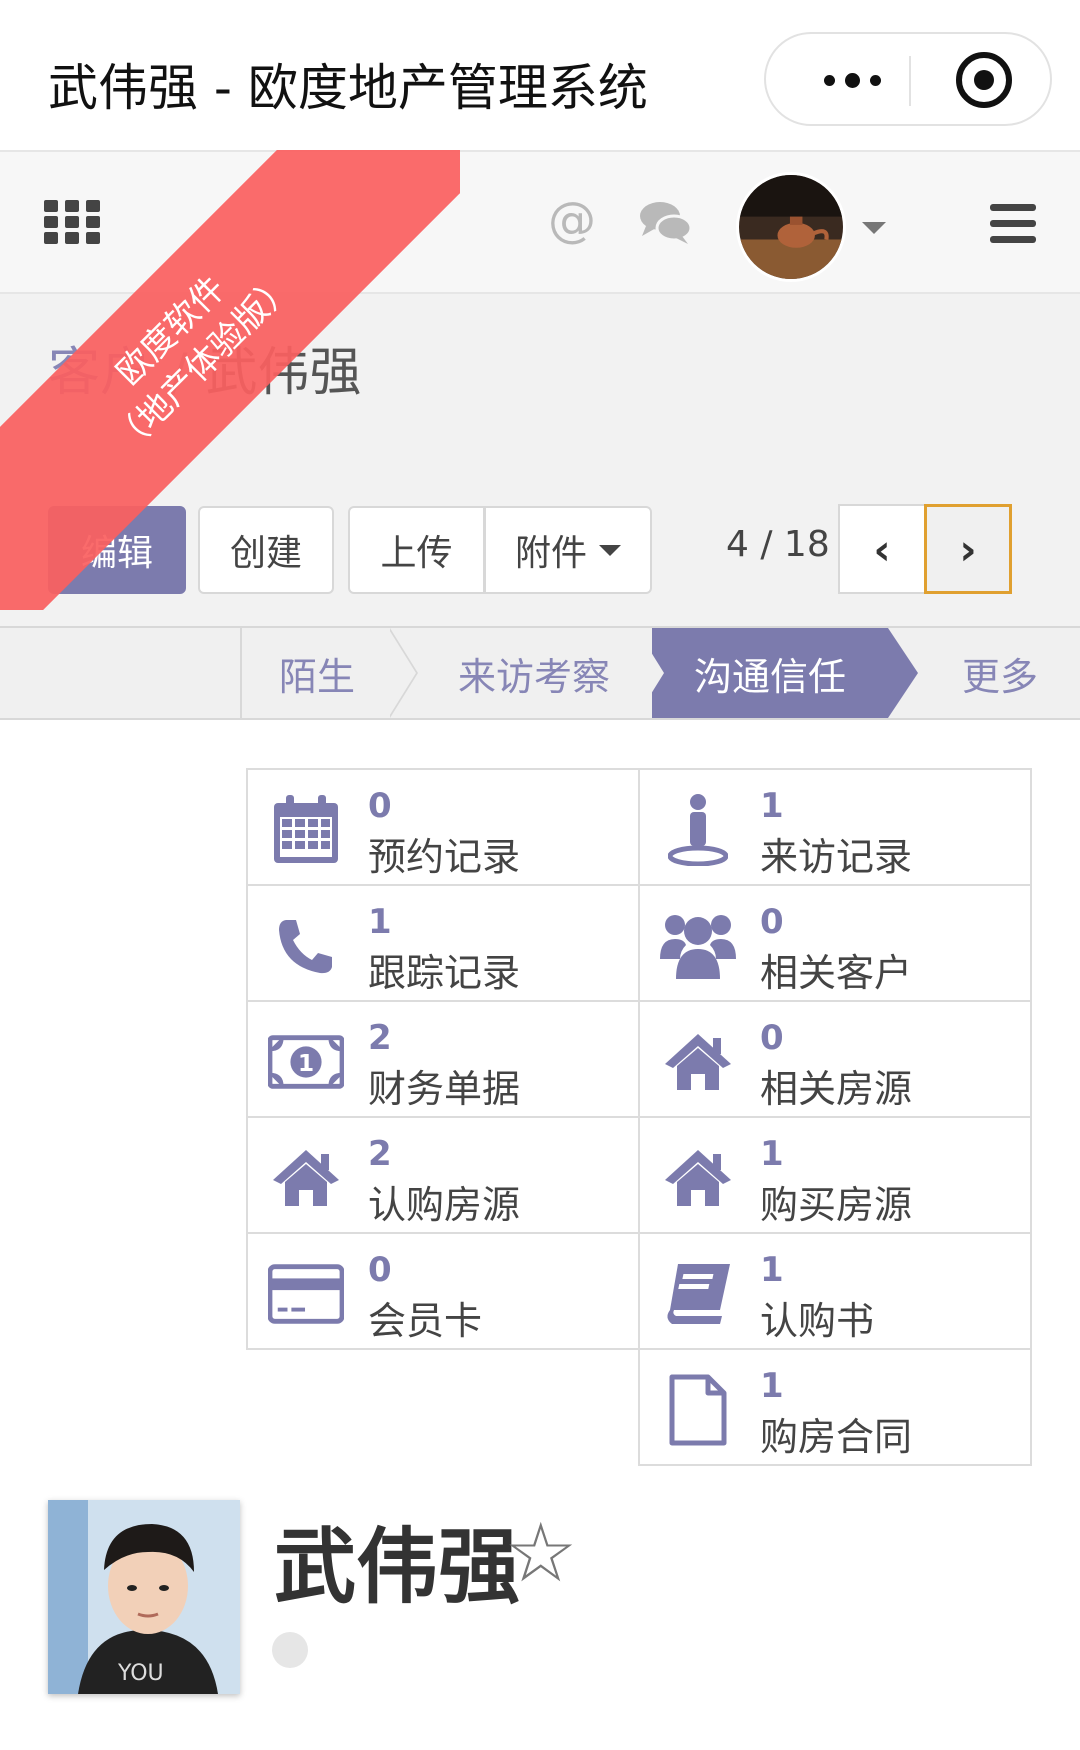 This screenshot has height=1750, width=1080. I want to click on user-menu-caret-icon, so click(874, 228).